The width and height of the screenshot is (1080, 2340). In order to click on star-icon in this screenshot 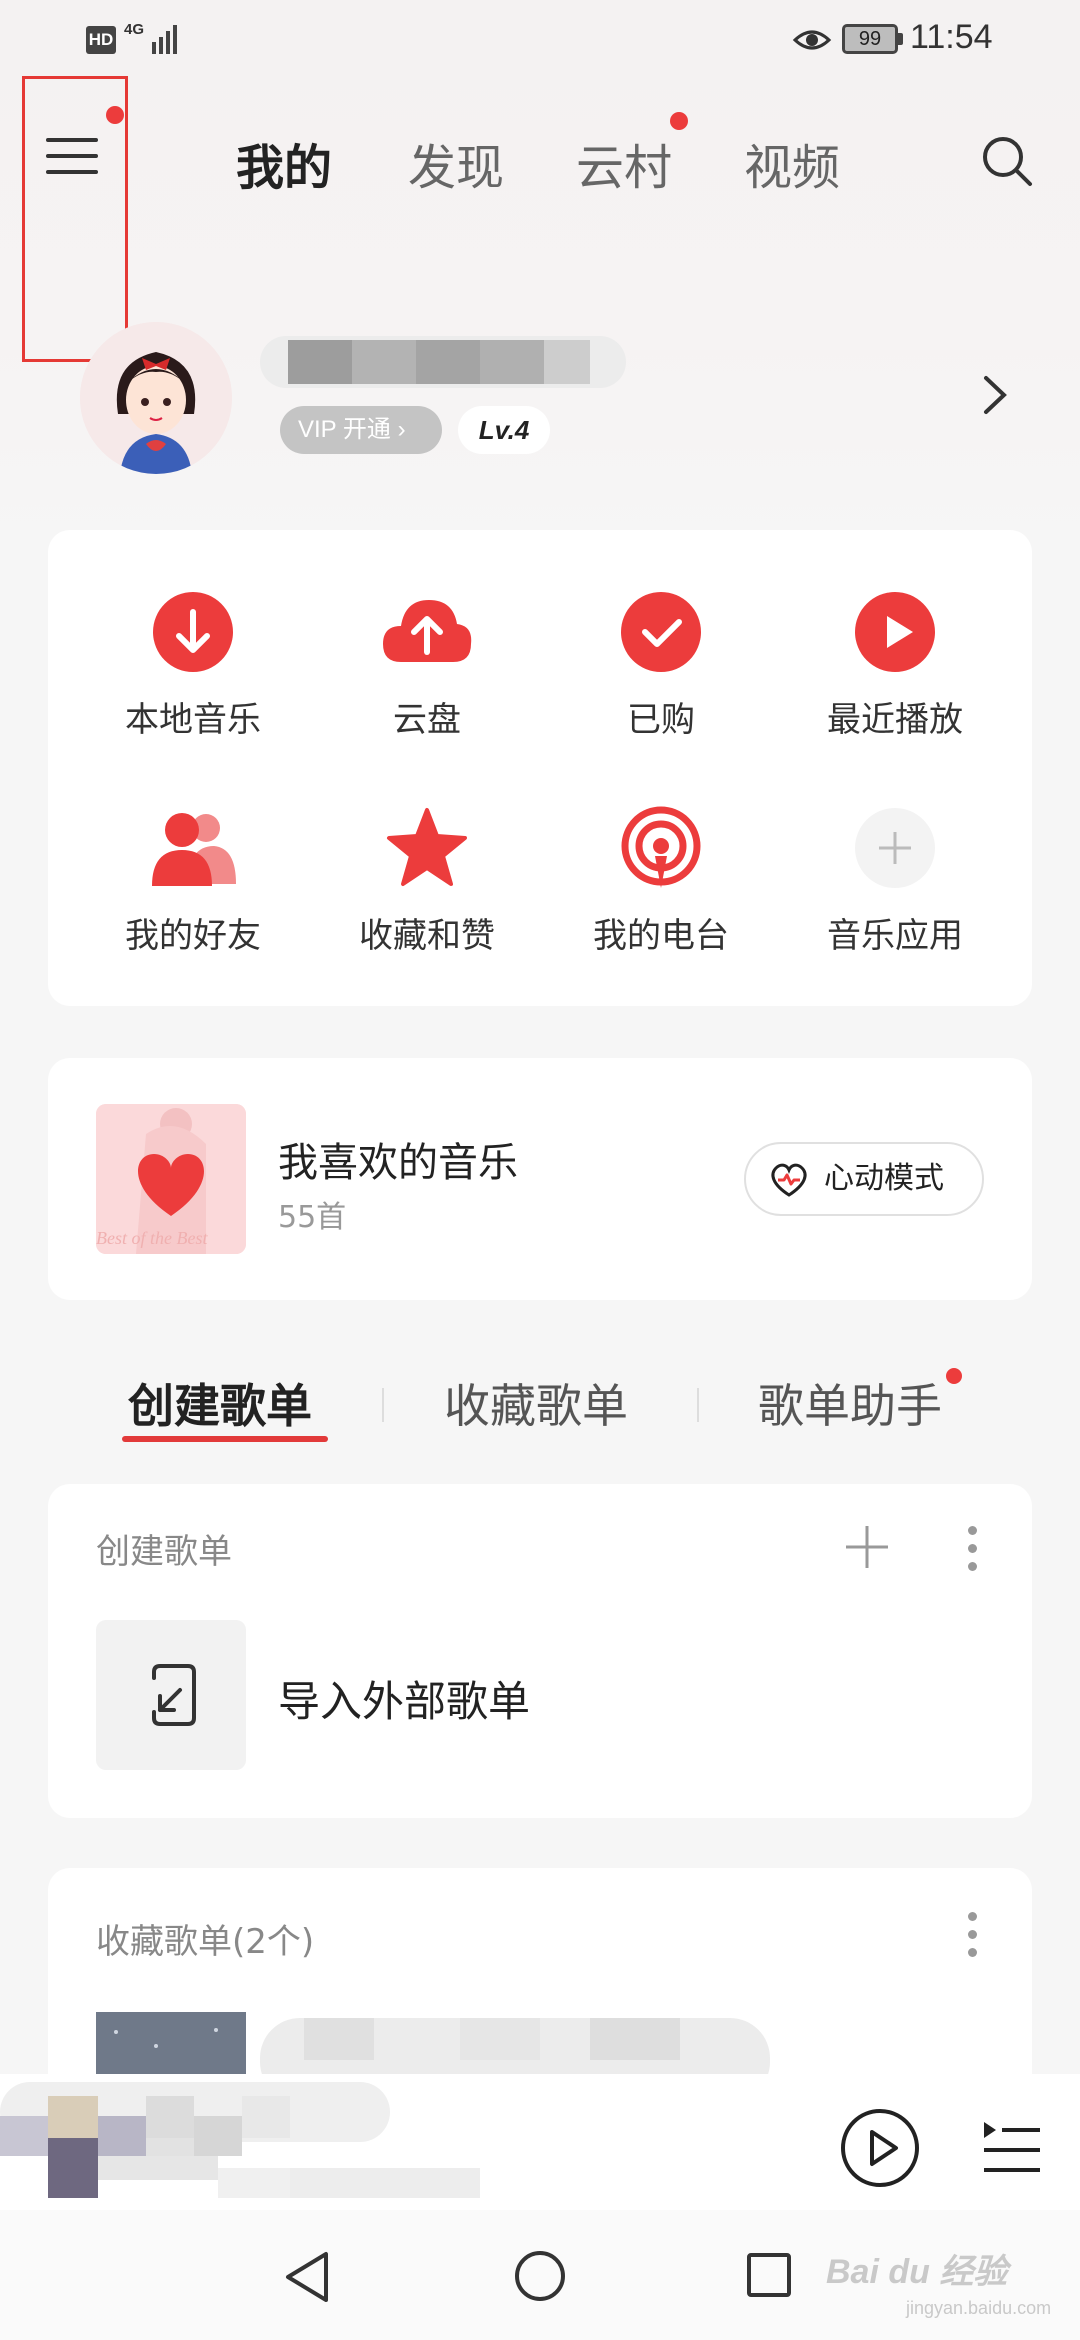, I will do `click(427, 847)`.